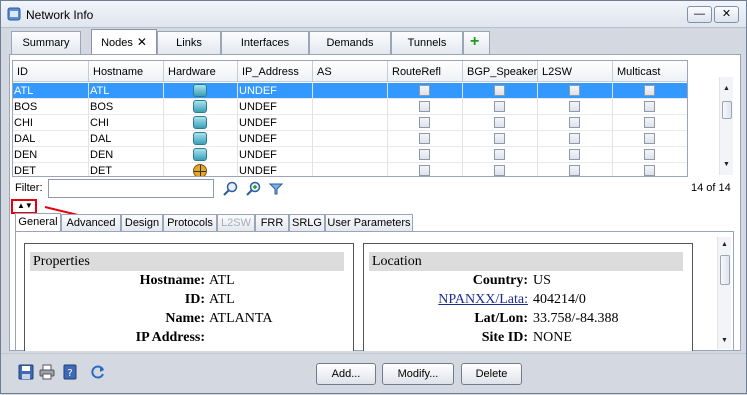  Describe the element at coordinates (222, 299) in the screenshot. I see `id-value: ATL` at that location.